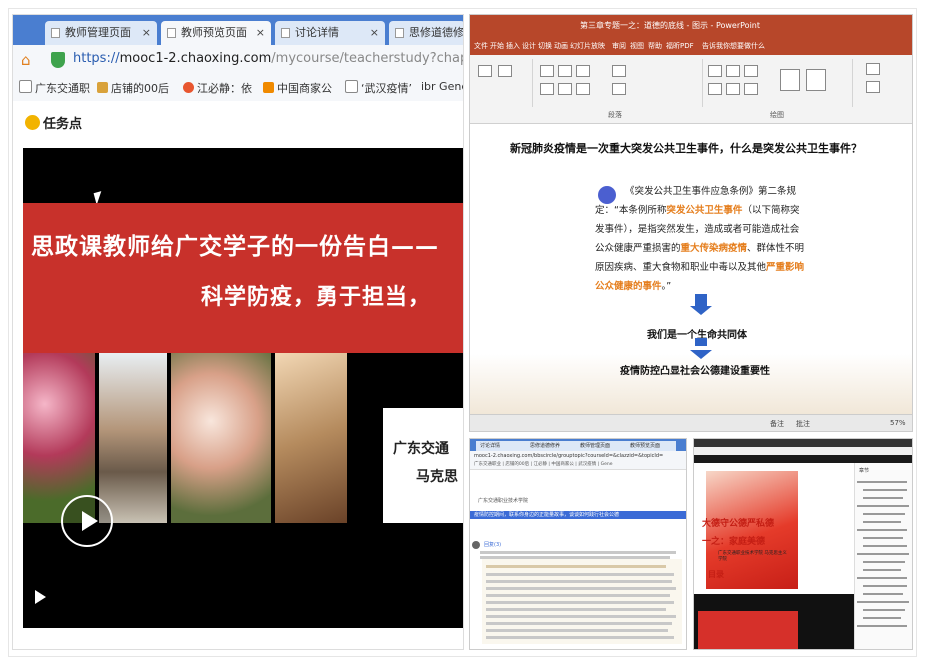 The width and height of the screenshot is (925, 665). Describe the element at coordinates (803, 424) in the screenshot. I see `comments-button: 批注` at that location.